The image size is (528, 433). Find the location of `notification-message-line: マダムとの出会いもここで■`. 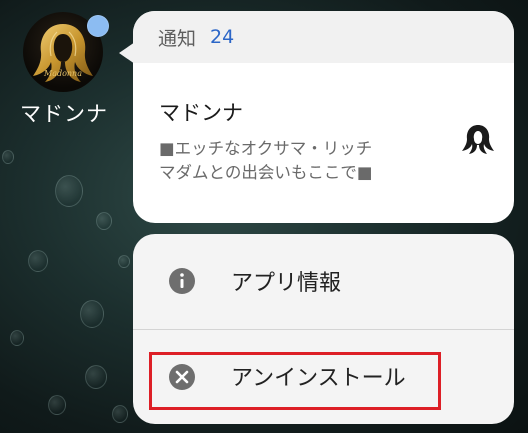

notification-message-line: マダムとの出会いもここで■ is located at coordinates (266, 172).